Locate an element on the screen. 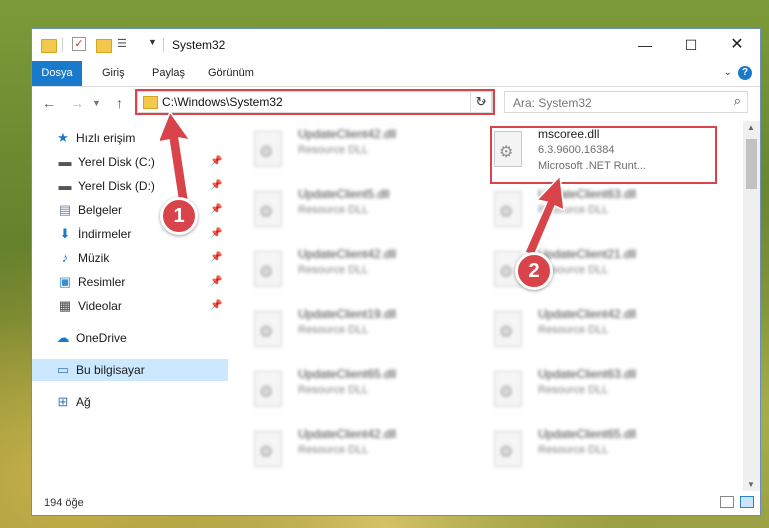  sidebar-item-label: Yerel Disk (C:) is located at coordinates (116, 162).